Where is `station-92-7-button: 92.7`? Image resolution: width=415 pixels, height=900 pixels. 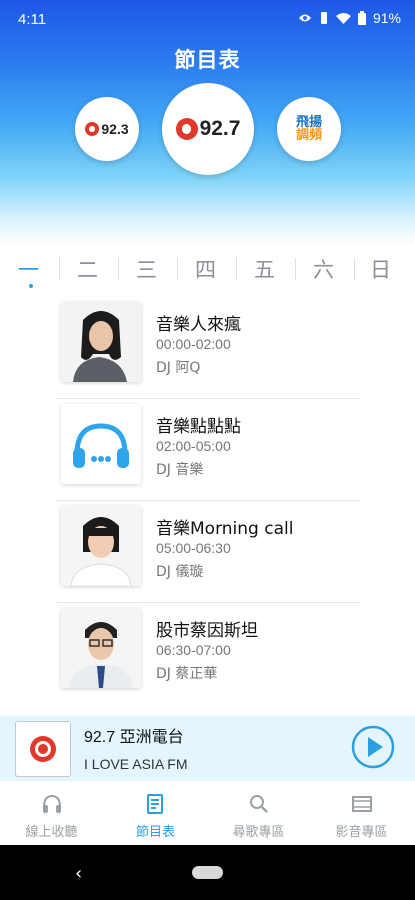
station-92-7-button: 92.7 is located at coordinates (208, 129).